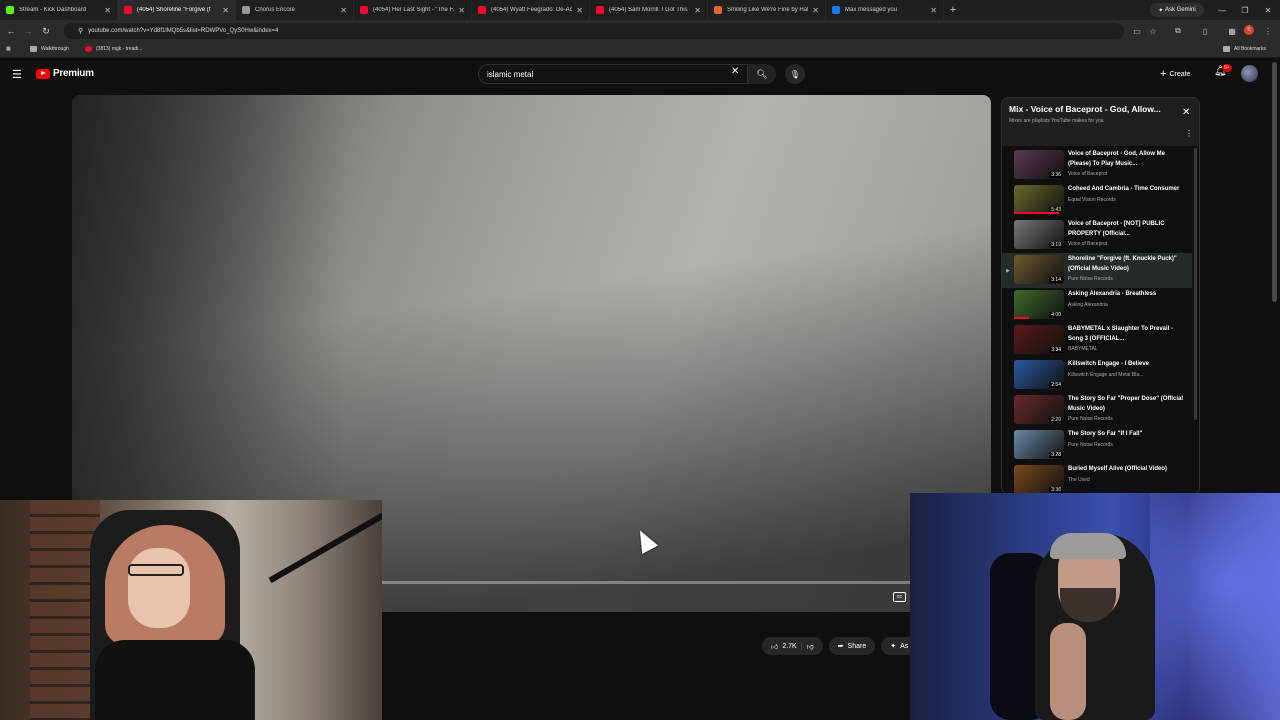 This screenshot has height=720, width=1280. What do you see at coordinates (11, 31) in the screenshot?
I see `back-icon: ←` at bounding box center [11, 31].